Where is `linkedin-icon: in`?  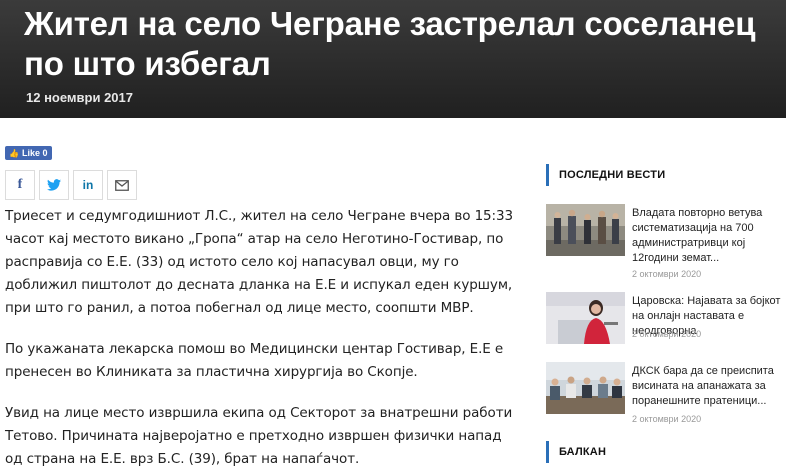
linkedin-icon: in is located at coordinates (88, 185).